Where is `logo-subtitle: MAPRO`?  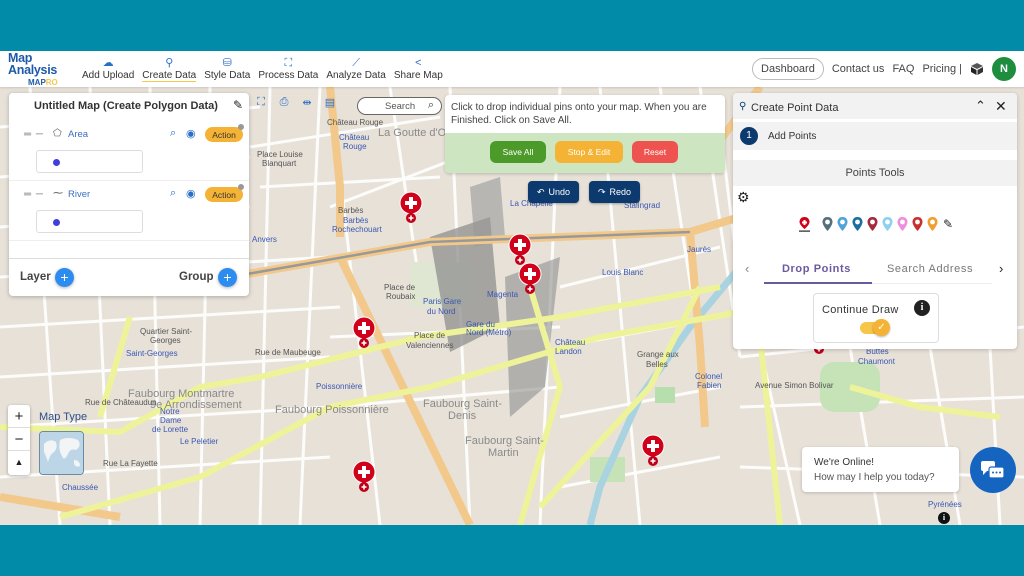
logo-subtitle: MAPRO is located at coordinates (53, 82).